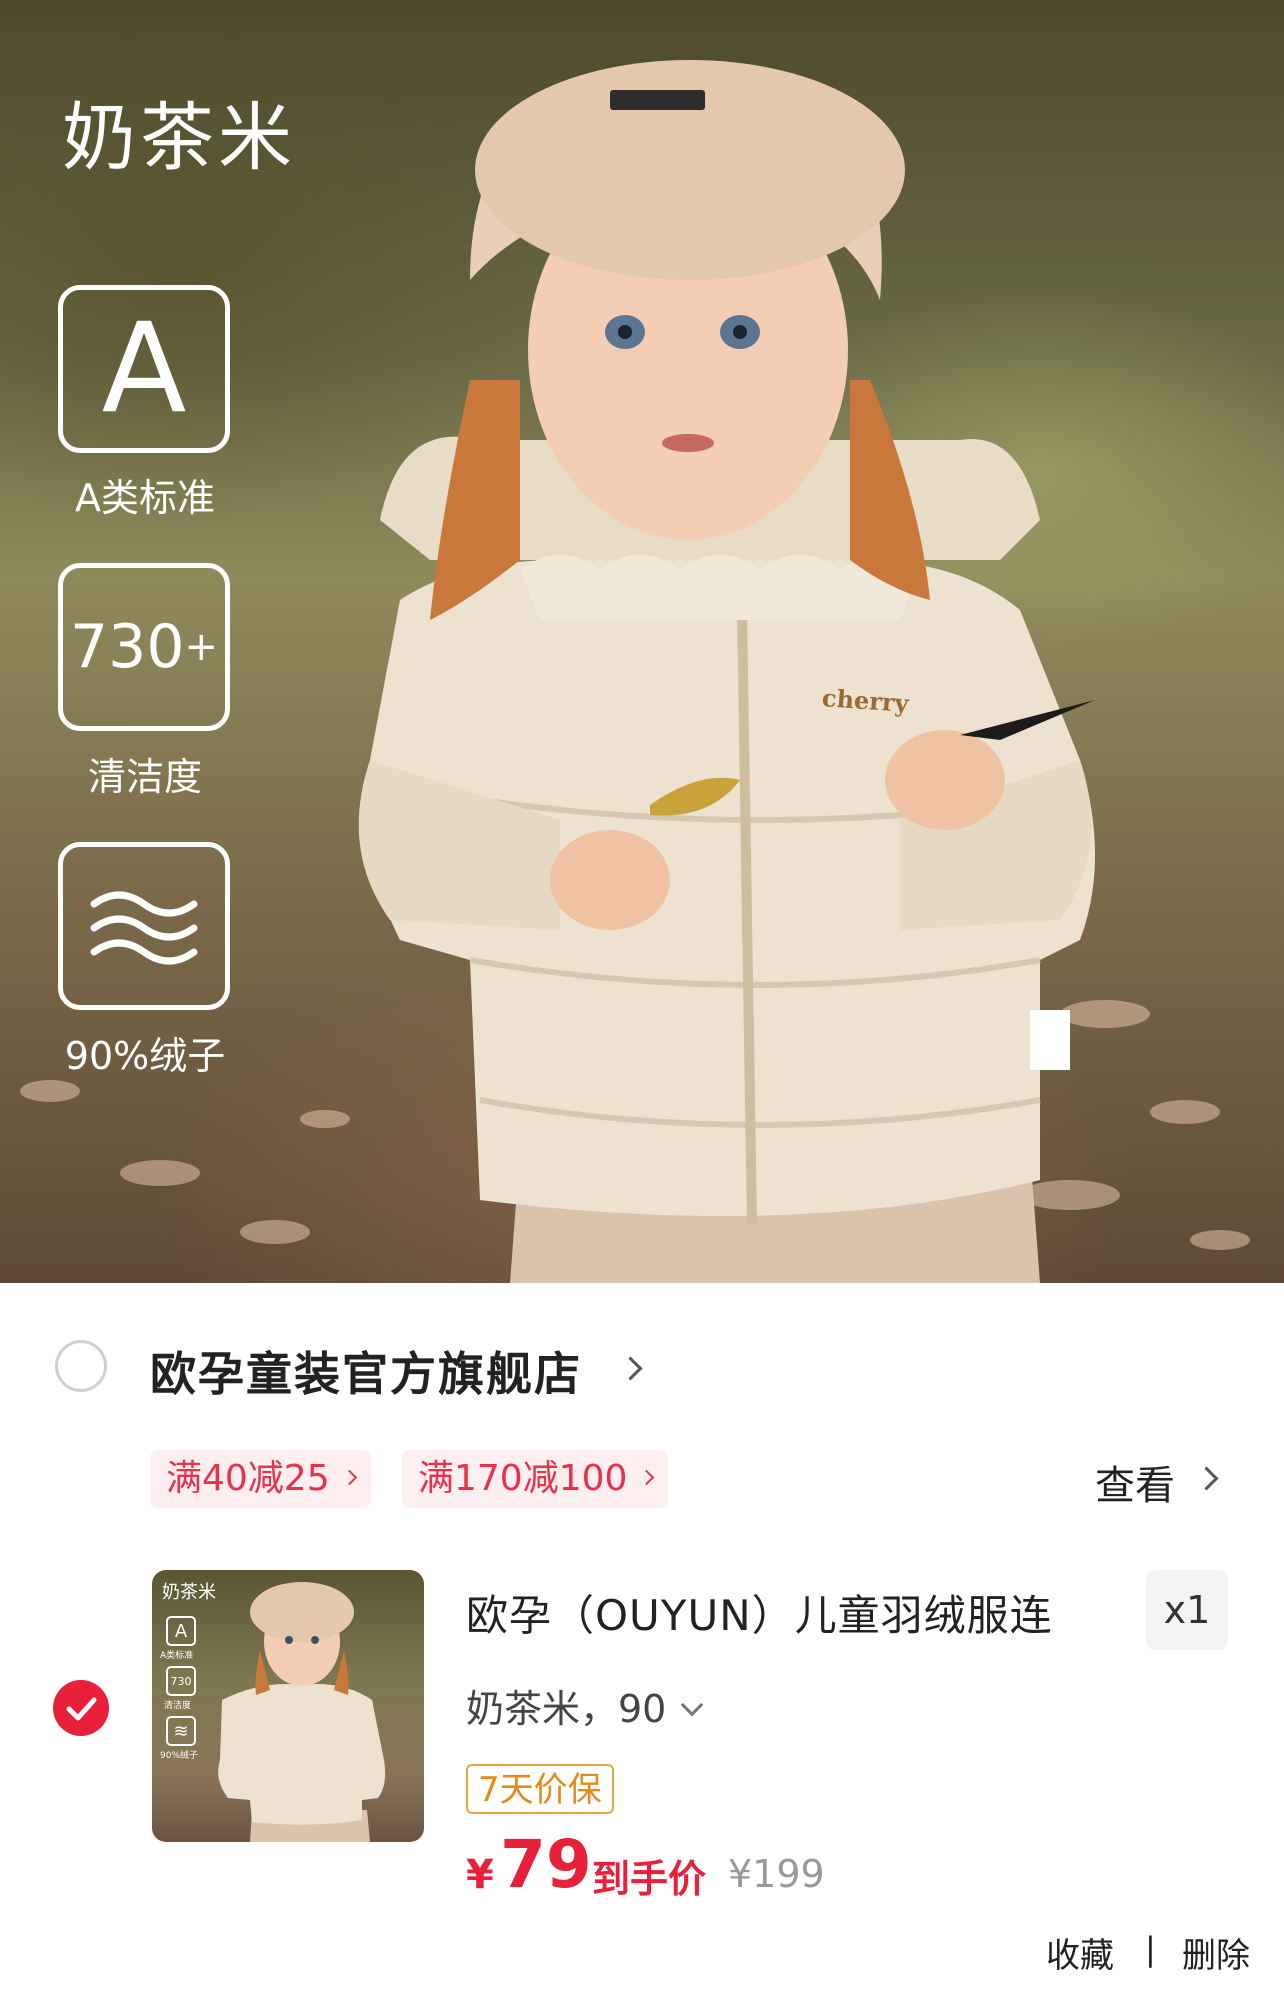  I want to click on cleanliness-icon: 730 +, so click(144, 647).